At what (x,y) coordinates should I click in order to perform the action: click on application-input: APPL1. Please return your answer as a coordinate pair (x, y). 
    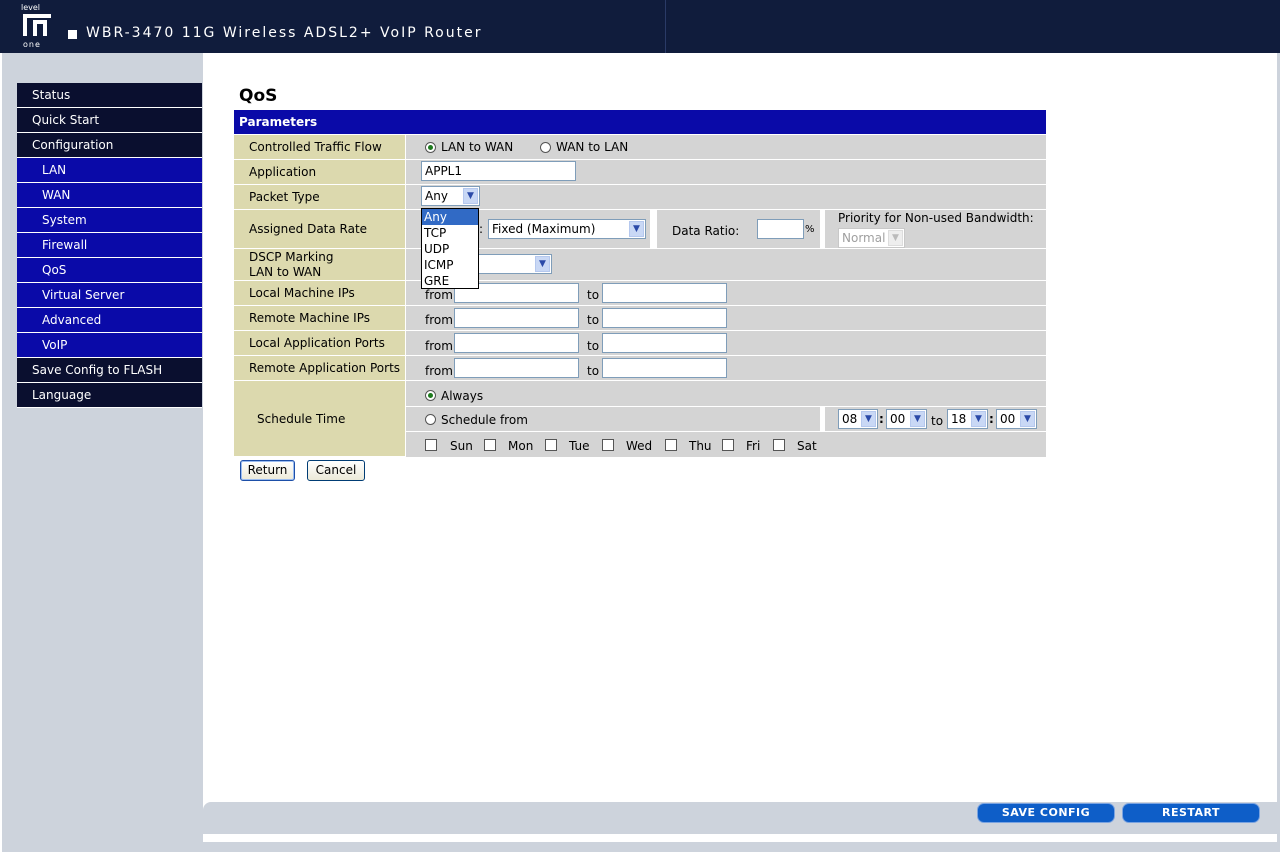
    Looking at the image, I should click on (498, 171).